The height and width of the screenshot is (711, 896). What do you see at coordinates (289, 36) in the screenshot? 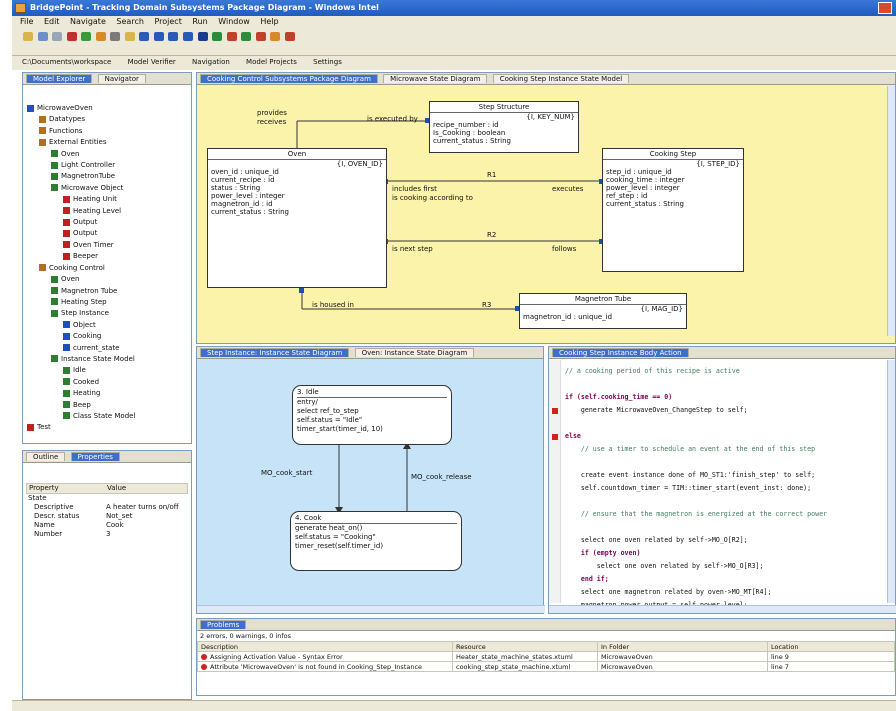
I see `note-tool-icon` at bounding box center [289, 36].